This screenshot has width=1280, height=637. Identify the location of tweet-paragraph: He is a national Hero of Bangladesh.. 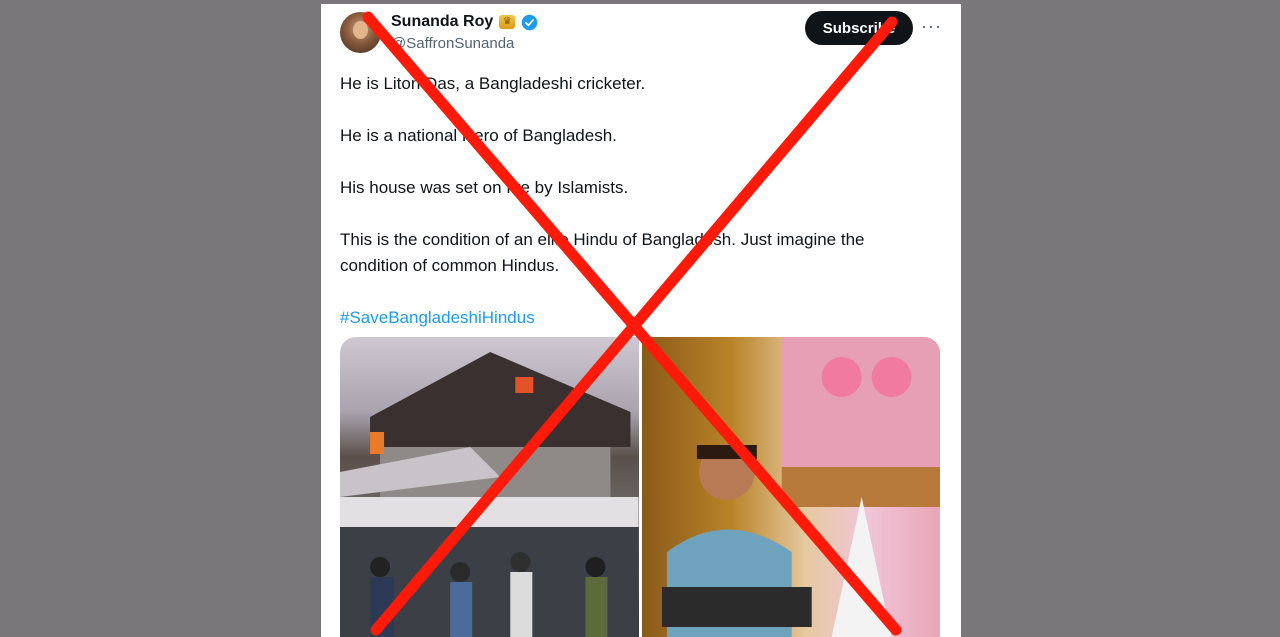
(478, 135).